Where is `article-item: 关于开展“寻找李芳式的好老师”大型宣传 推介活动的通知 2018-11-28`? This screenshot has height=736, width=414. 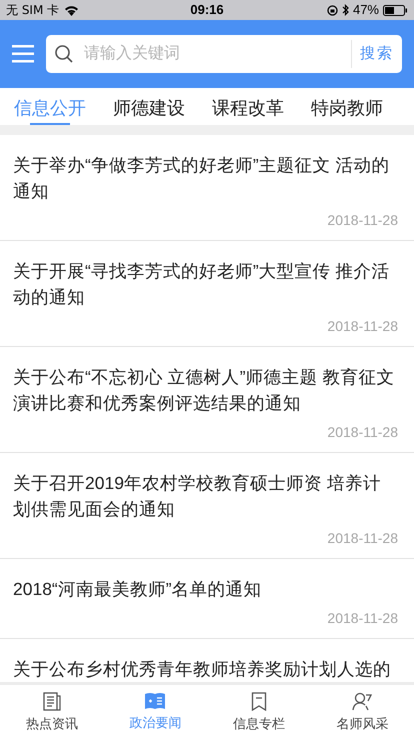
article-item: 关于开展“寻找李芳式的好老师”大型宣传 推介活动的通知 2018-11-28 is located at coordinates (207, 294).